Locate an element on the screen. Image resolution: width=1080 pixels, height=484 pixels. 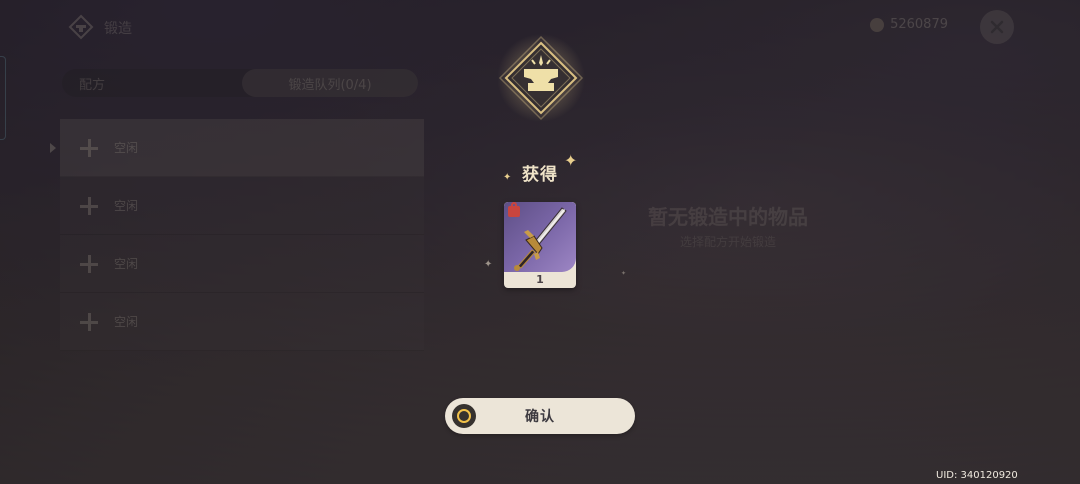
reward-item-card: 1 is located at coordinates (540, 245).